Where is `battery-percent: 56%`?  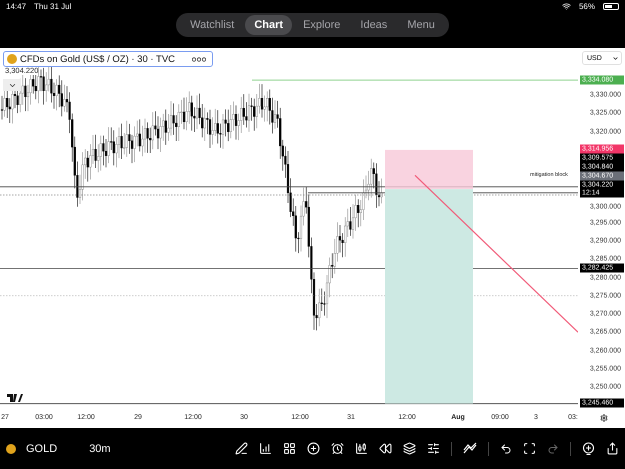 battery-percent: 56% is located at coordinates (586, 6).